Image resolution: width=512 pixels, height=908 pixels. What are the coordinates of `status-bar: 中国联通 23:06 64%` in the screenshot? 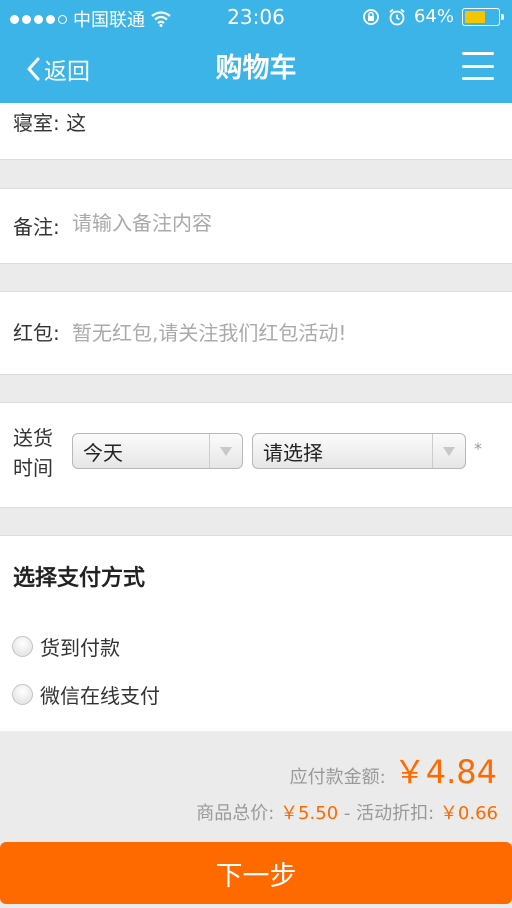 It's located at (256, 17).